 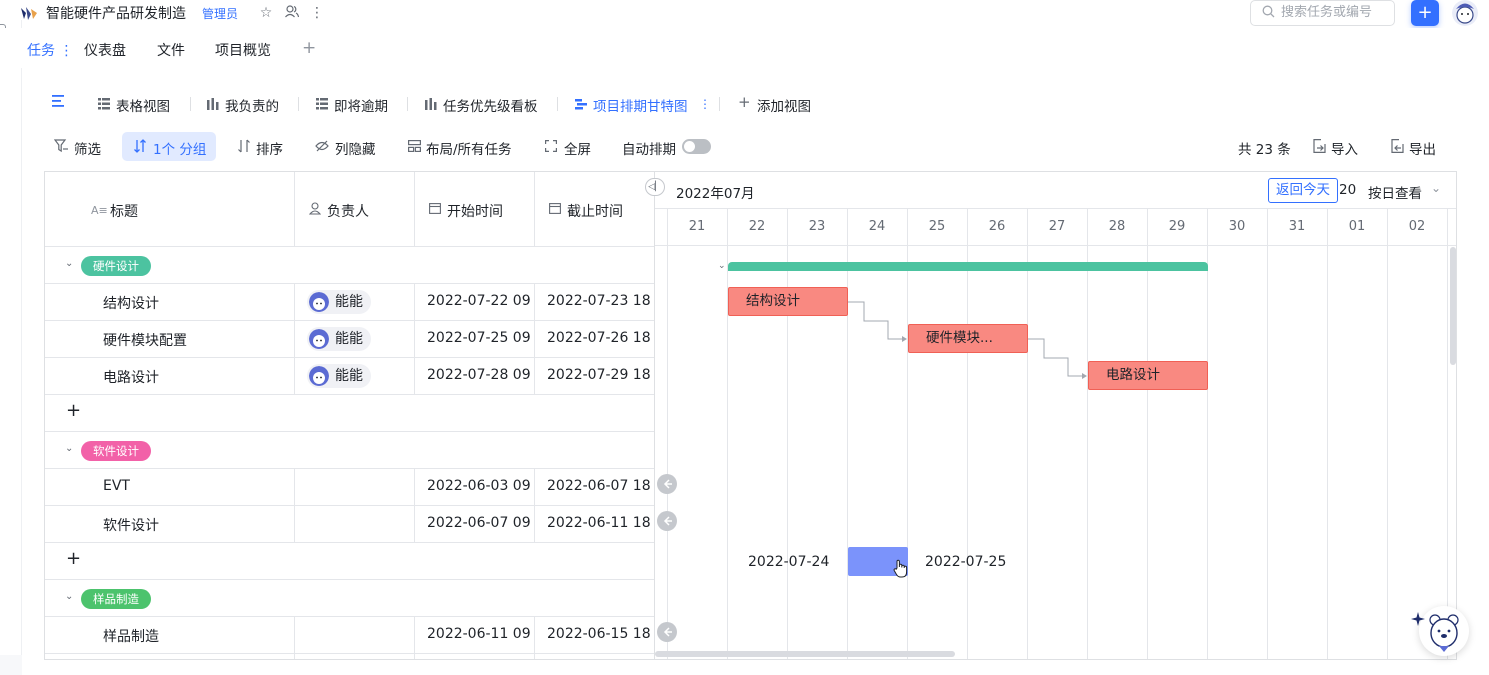 I want to click on back-to-today-button: 返回今天, so click(x=1303, y=190).